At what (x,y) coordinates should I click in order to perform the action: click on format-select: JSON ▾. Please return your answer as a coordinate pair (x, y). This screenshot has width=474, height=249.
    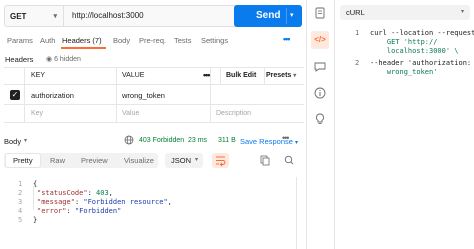
    Looking at the image, I should click on (184, 160).